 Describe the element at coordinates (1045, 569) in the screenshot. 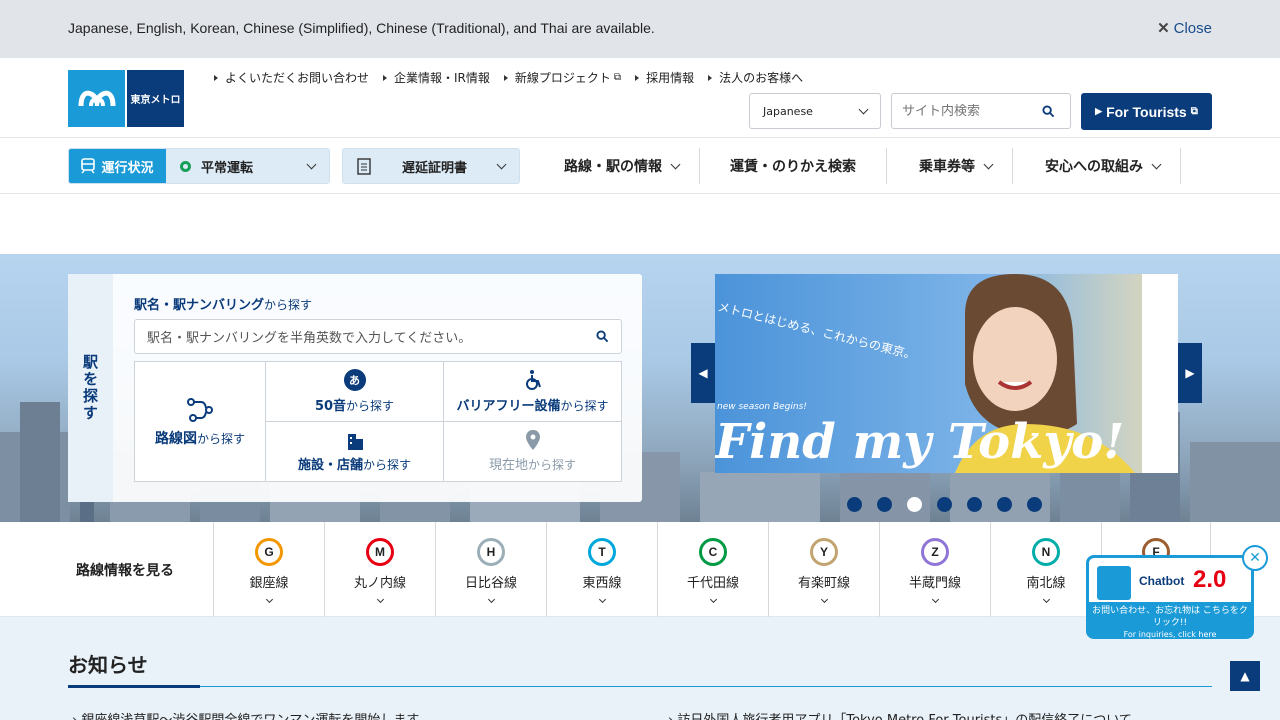

I see `line-namboku: N 南北線` at that location.